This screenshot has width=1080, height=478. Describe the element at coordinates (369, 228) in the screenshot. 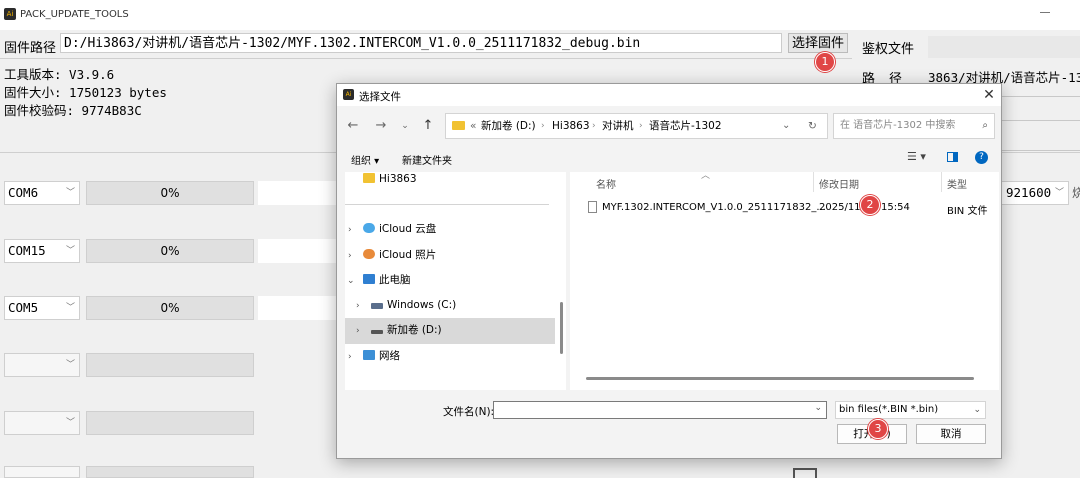

I see `icloud-drive-icon` at that location.